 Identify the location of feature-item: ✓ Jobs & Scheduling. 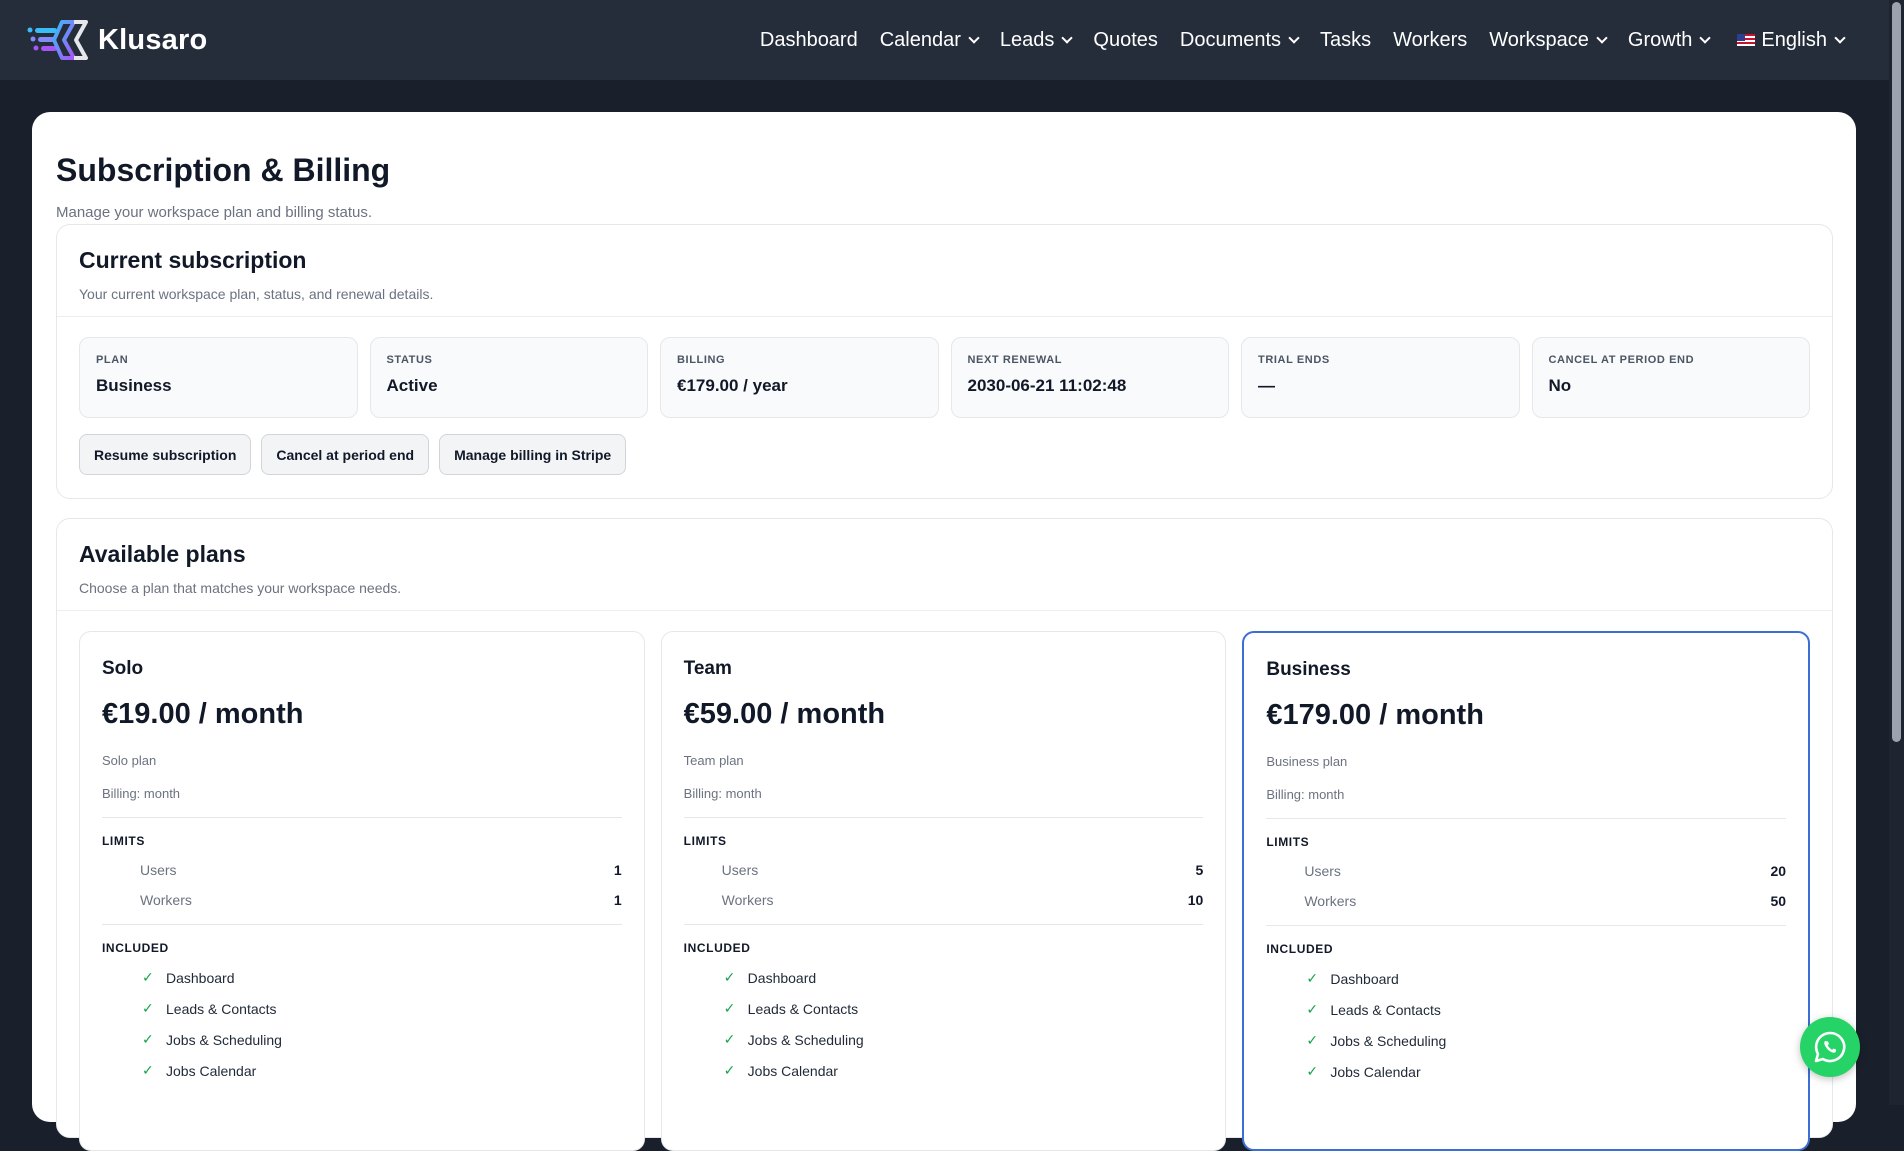
(944, 1039).